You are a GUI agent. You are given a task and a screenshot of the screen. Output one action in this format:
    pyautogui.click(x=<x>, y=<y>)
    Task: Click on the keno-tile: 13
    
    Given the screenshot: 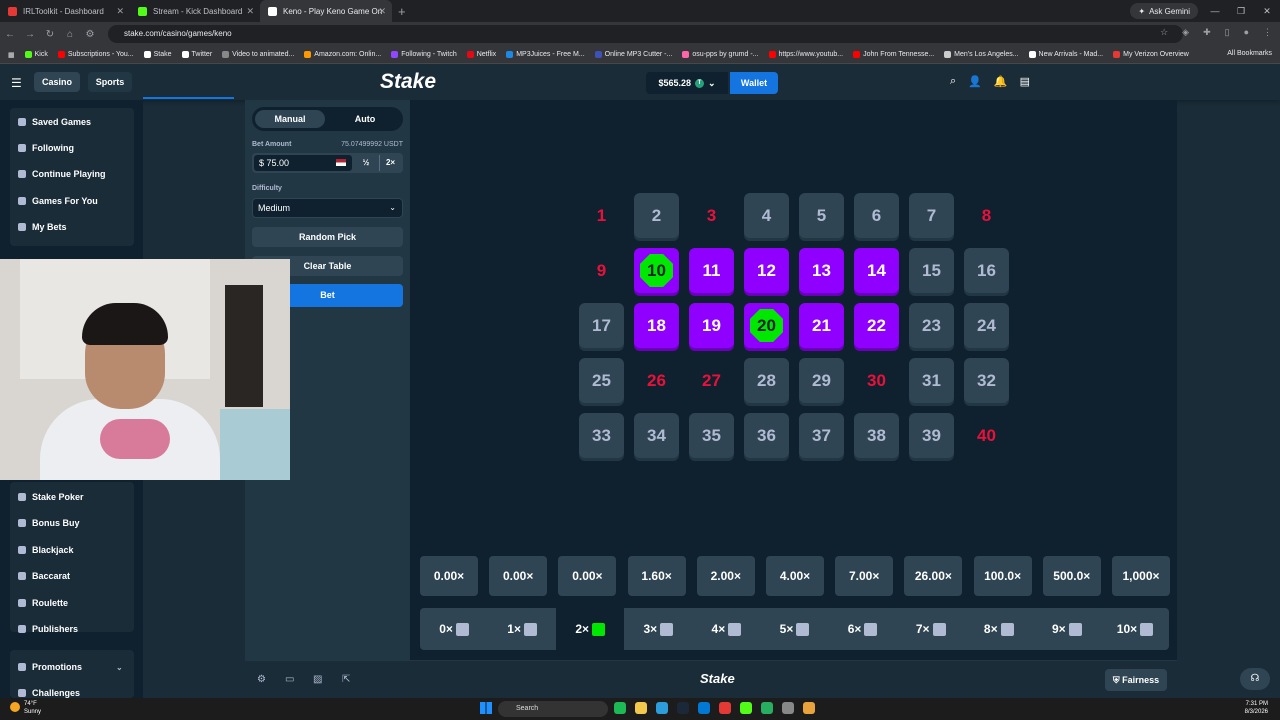 What is the action you would take?
    pyautogui.click(x=821, y=270)
    